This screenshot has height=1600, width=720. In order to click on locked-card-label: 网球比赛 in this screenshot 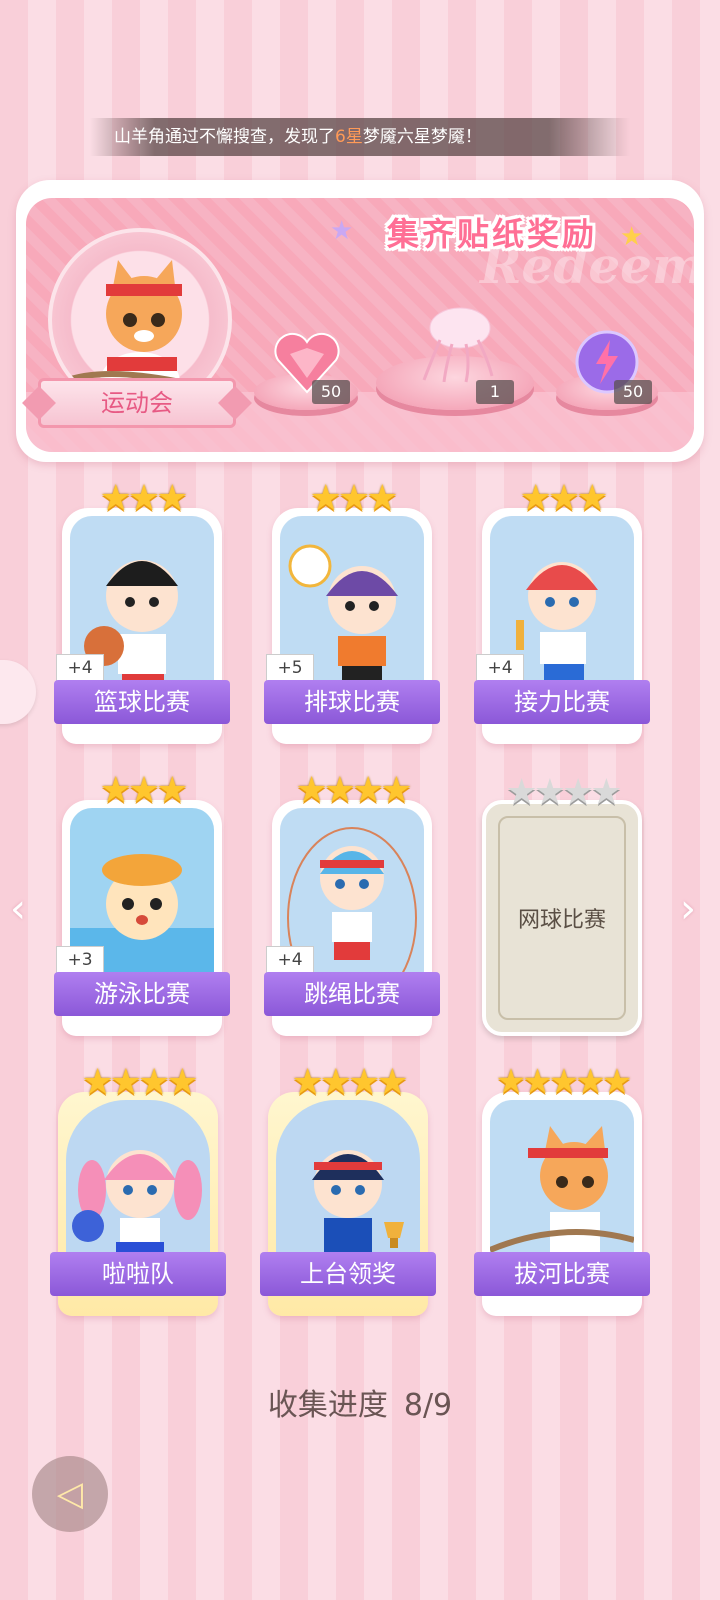, I will do `click(562, 918)`.